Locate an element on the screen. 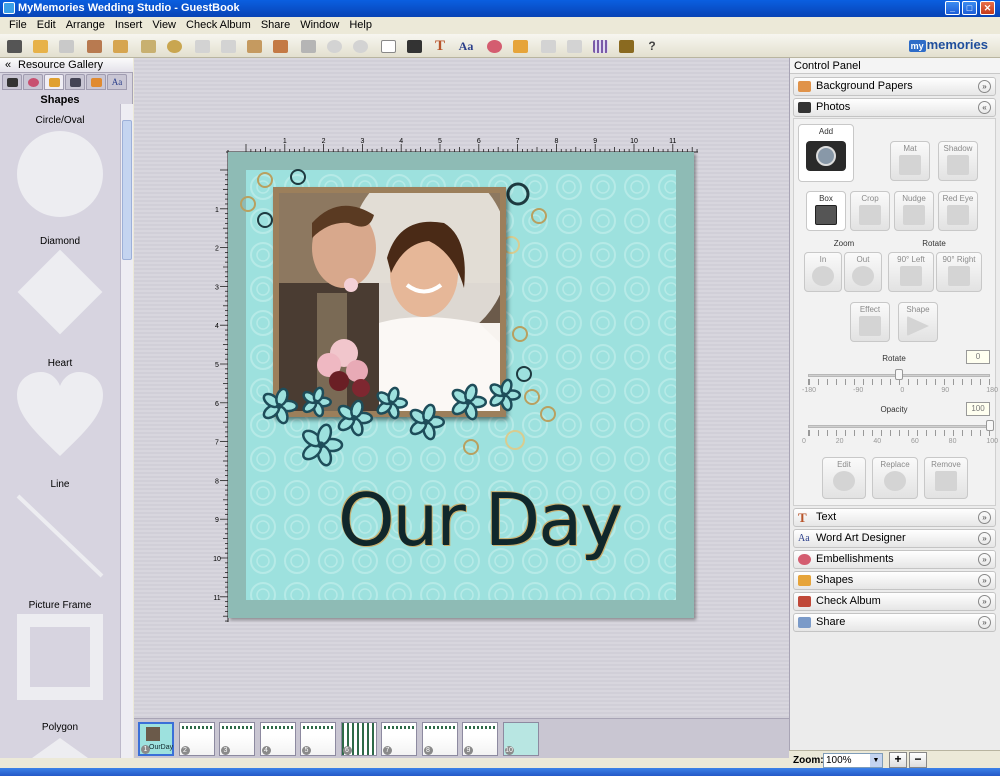 This screenshot has height=776, width=1000. add-photo-button: Add is located at coordinates (826, 153).